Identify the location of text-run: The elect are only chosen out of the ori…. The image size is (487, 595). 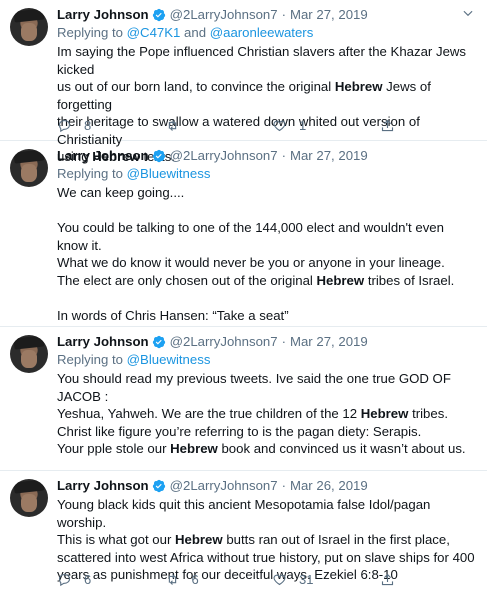
(187, 280).